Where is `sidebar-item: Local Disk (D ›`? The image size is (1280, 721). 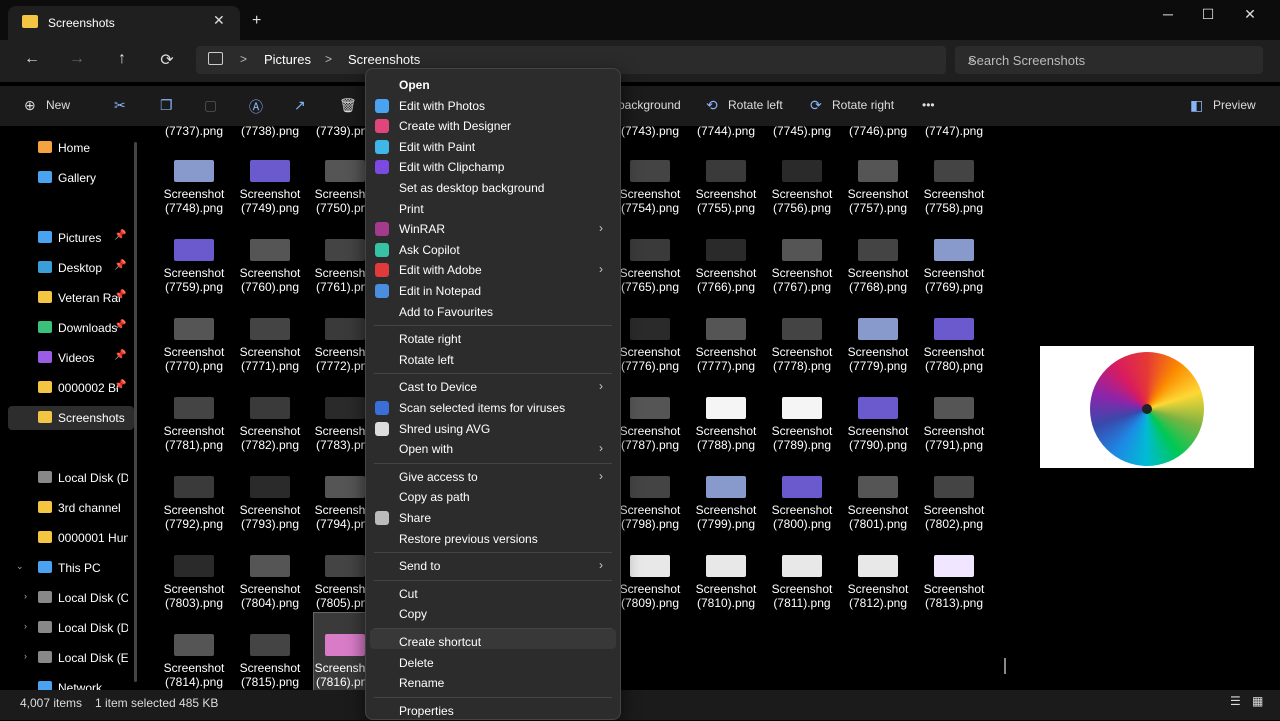 sidebar-item: Local Disk (D › is located at coordinates (68, 628).